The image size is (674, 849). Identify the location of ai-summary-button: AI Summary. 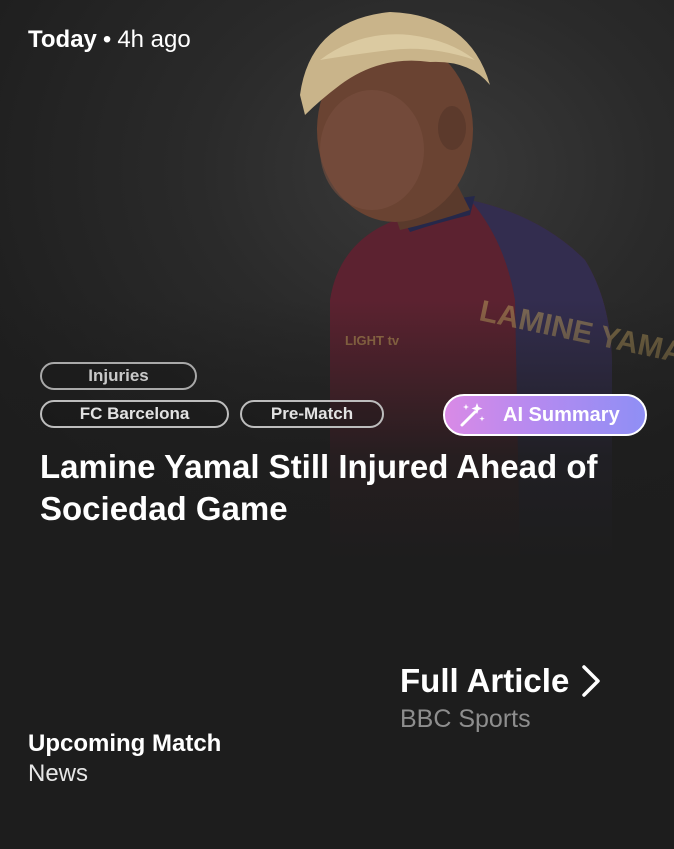
(545, 415).